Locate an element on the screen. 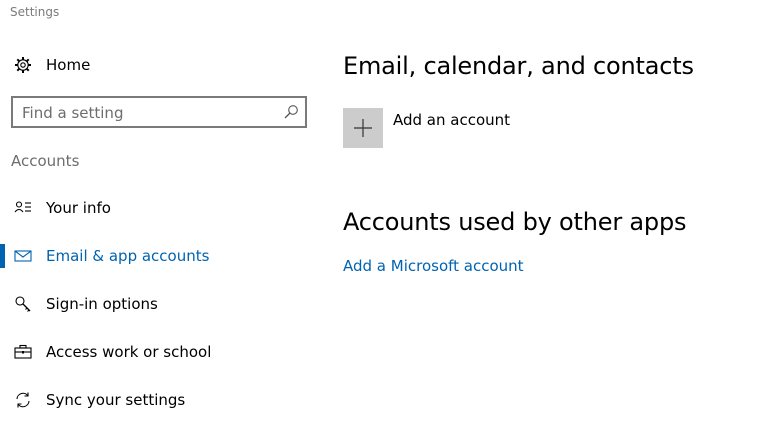 This screenshot has height=442, width=772. plus-icon is located at coordinates (363, 128).